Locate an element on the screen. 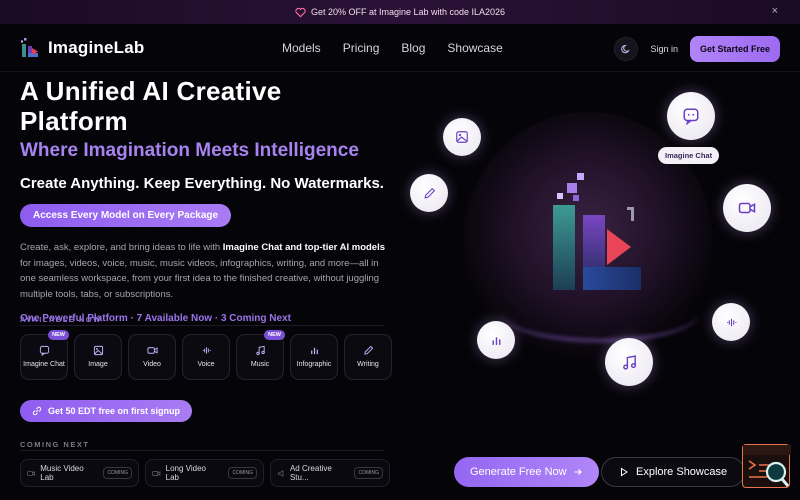 The height and width of the screenshot is (500, 800). coming-card-ad-creative: Ad Creative Stu... COMING is located at coordinates (330, 473).